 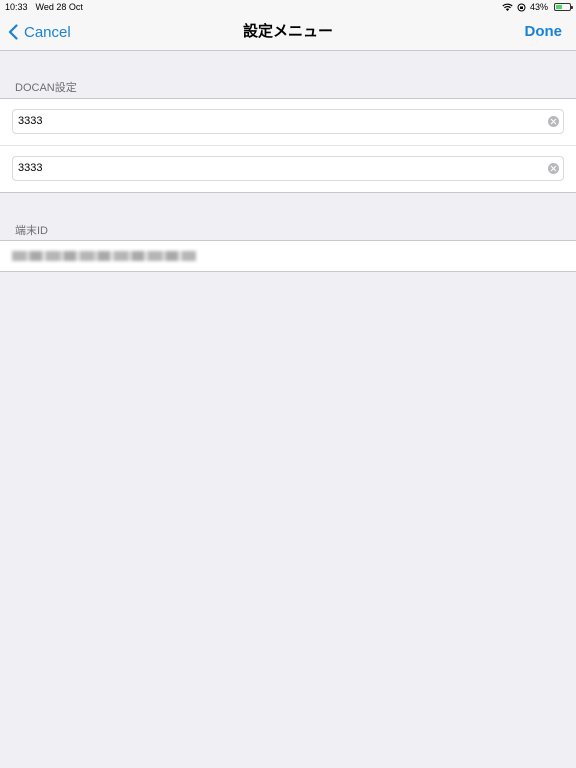 I want to click on battery-icon, so click(x=563, y=7).